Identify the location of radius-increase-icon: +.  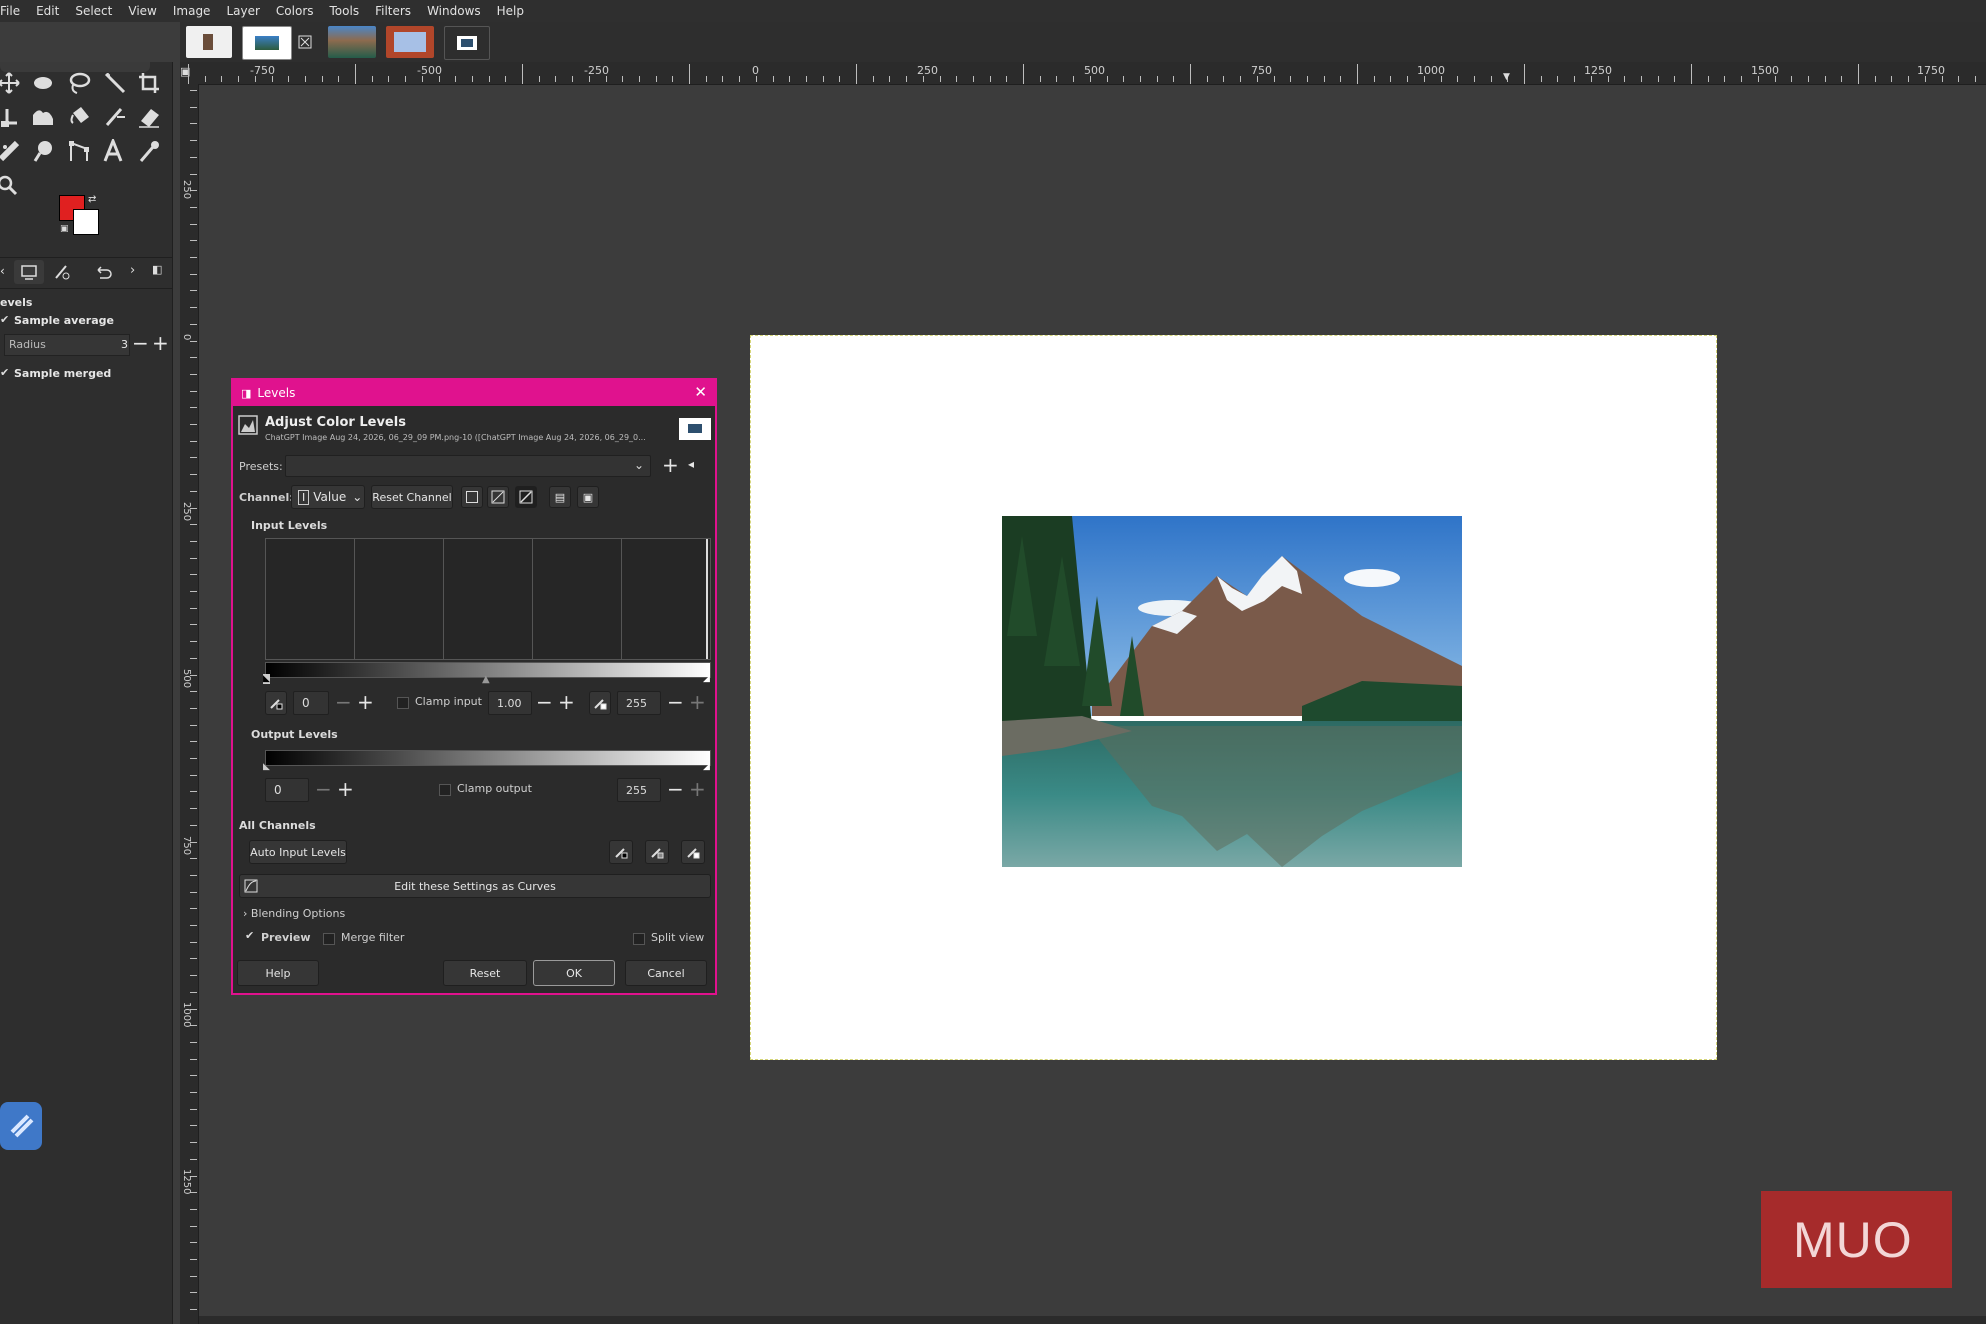
(160, 343).